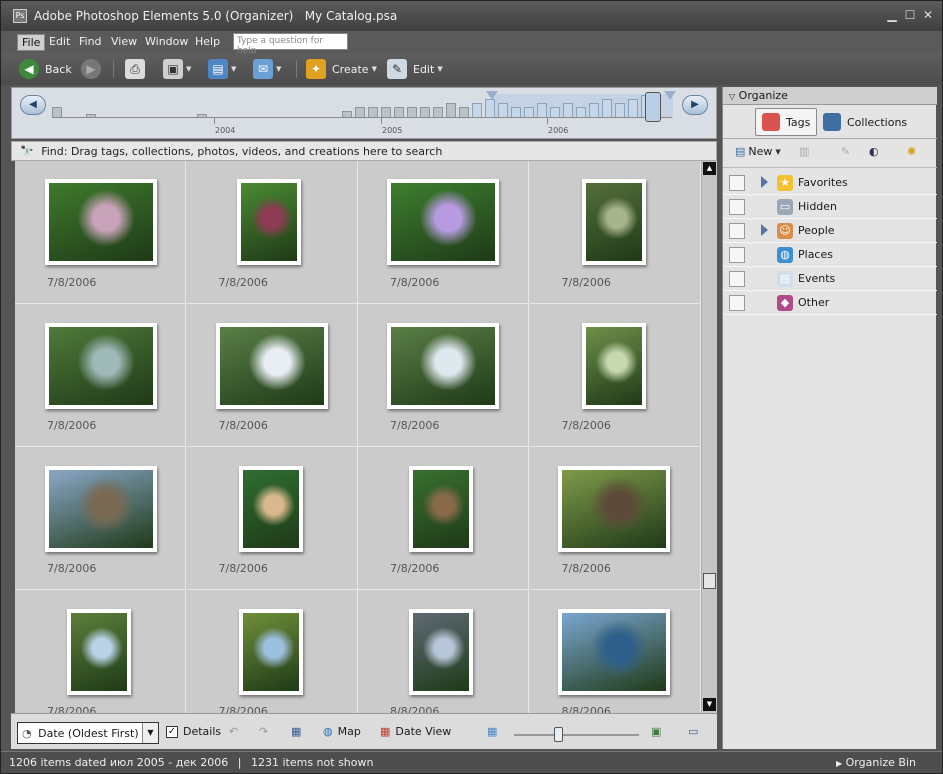 The width and height of the screenshot is (943, 774). What do you see at coordinates (101, 366) in the screenshot?
I see `photo-thumbnail-pond-garden` at bounding box center [101, 366].